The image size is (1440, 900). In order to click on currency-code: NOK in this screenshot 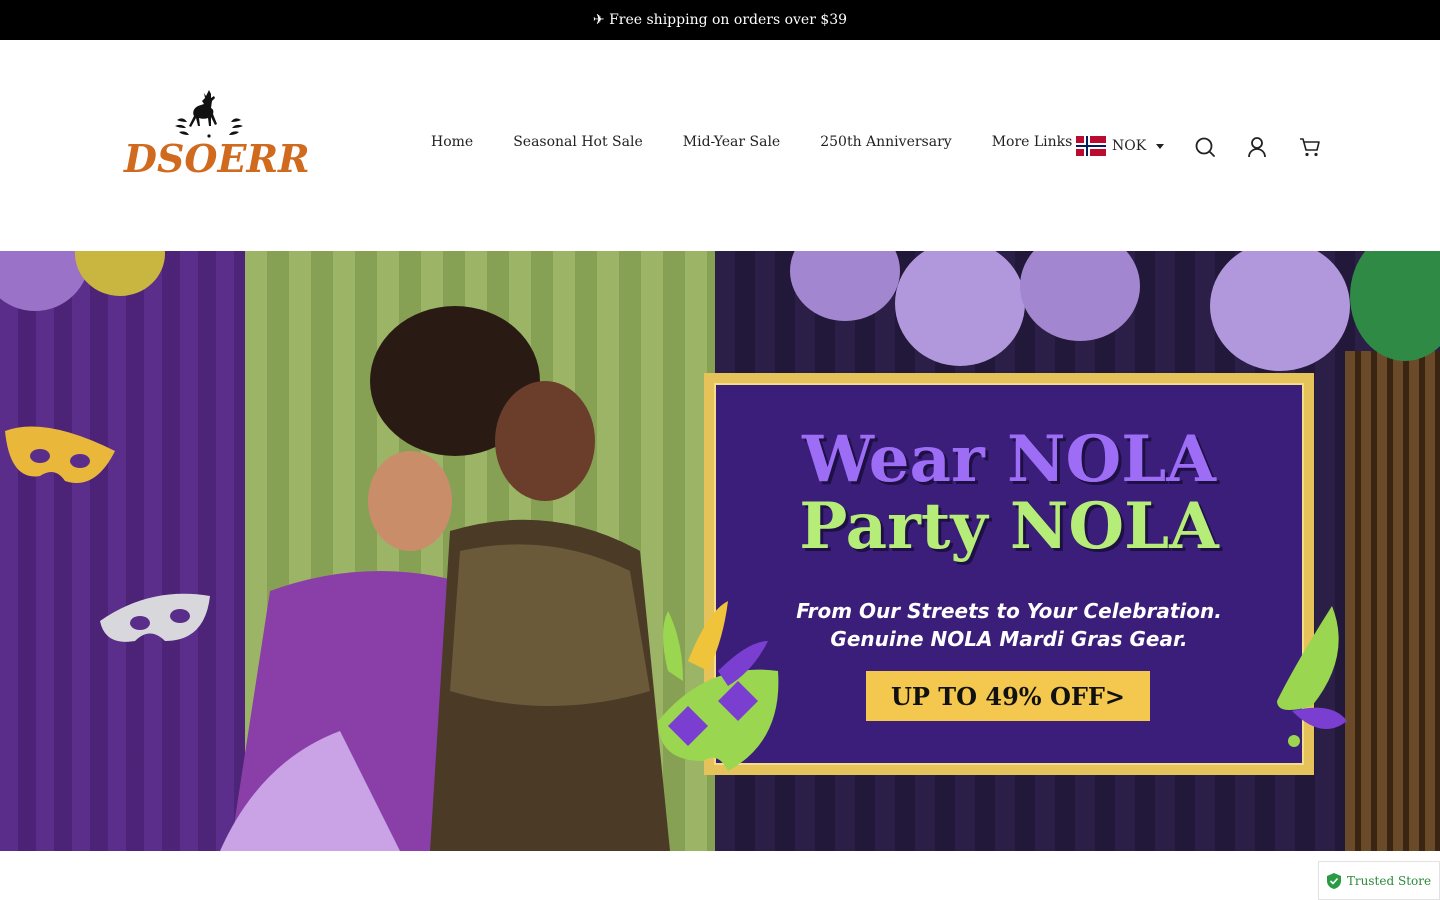, I will do `click(1129, 146)`.